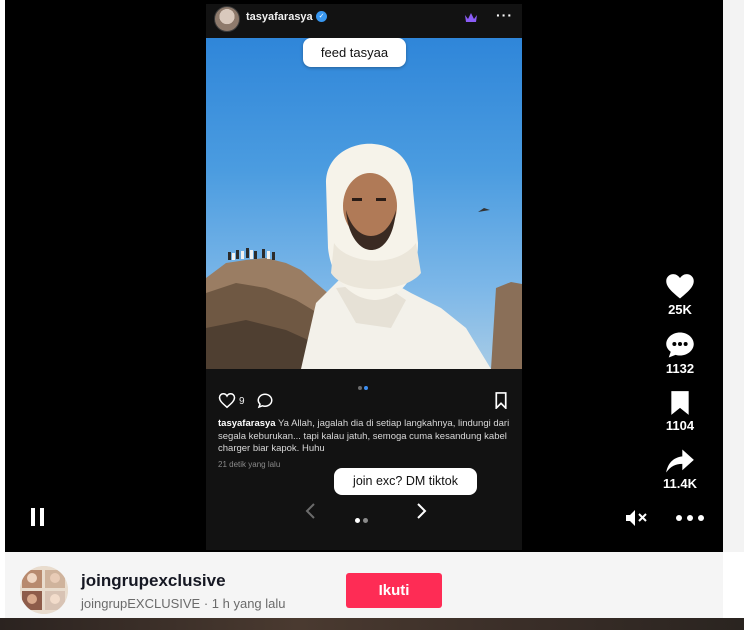 The image size is (744, 630). I want to click on creator-avatar, so click(44, 590).